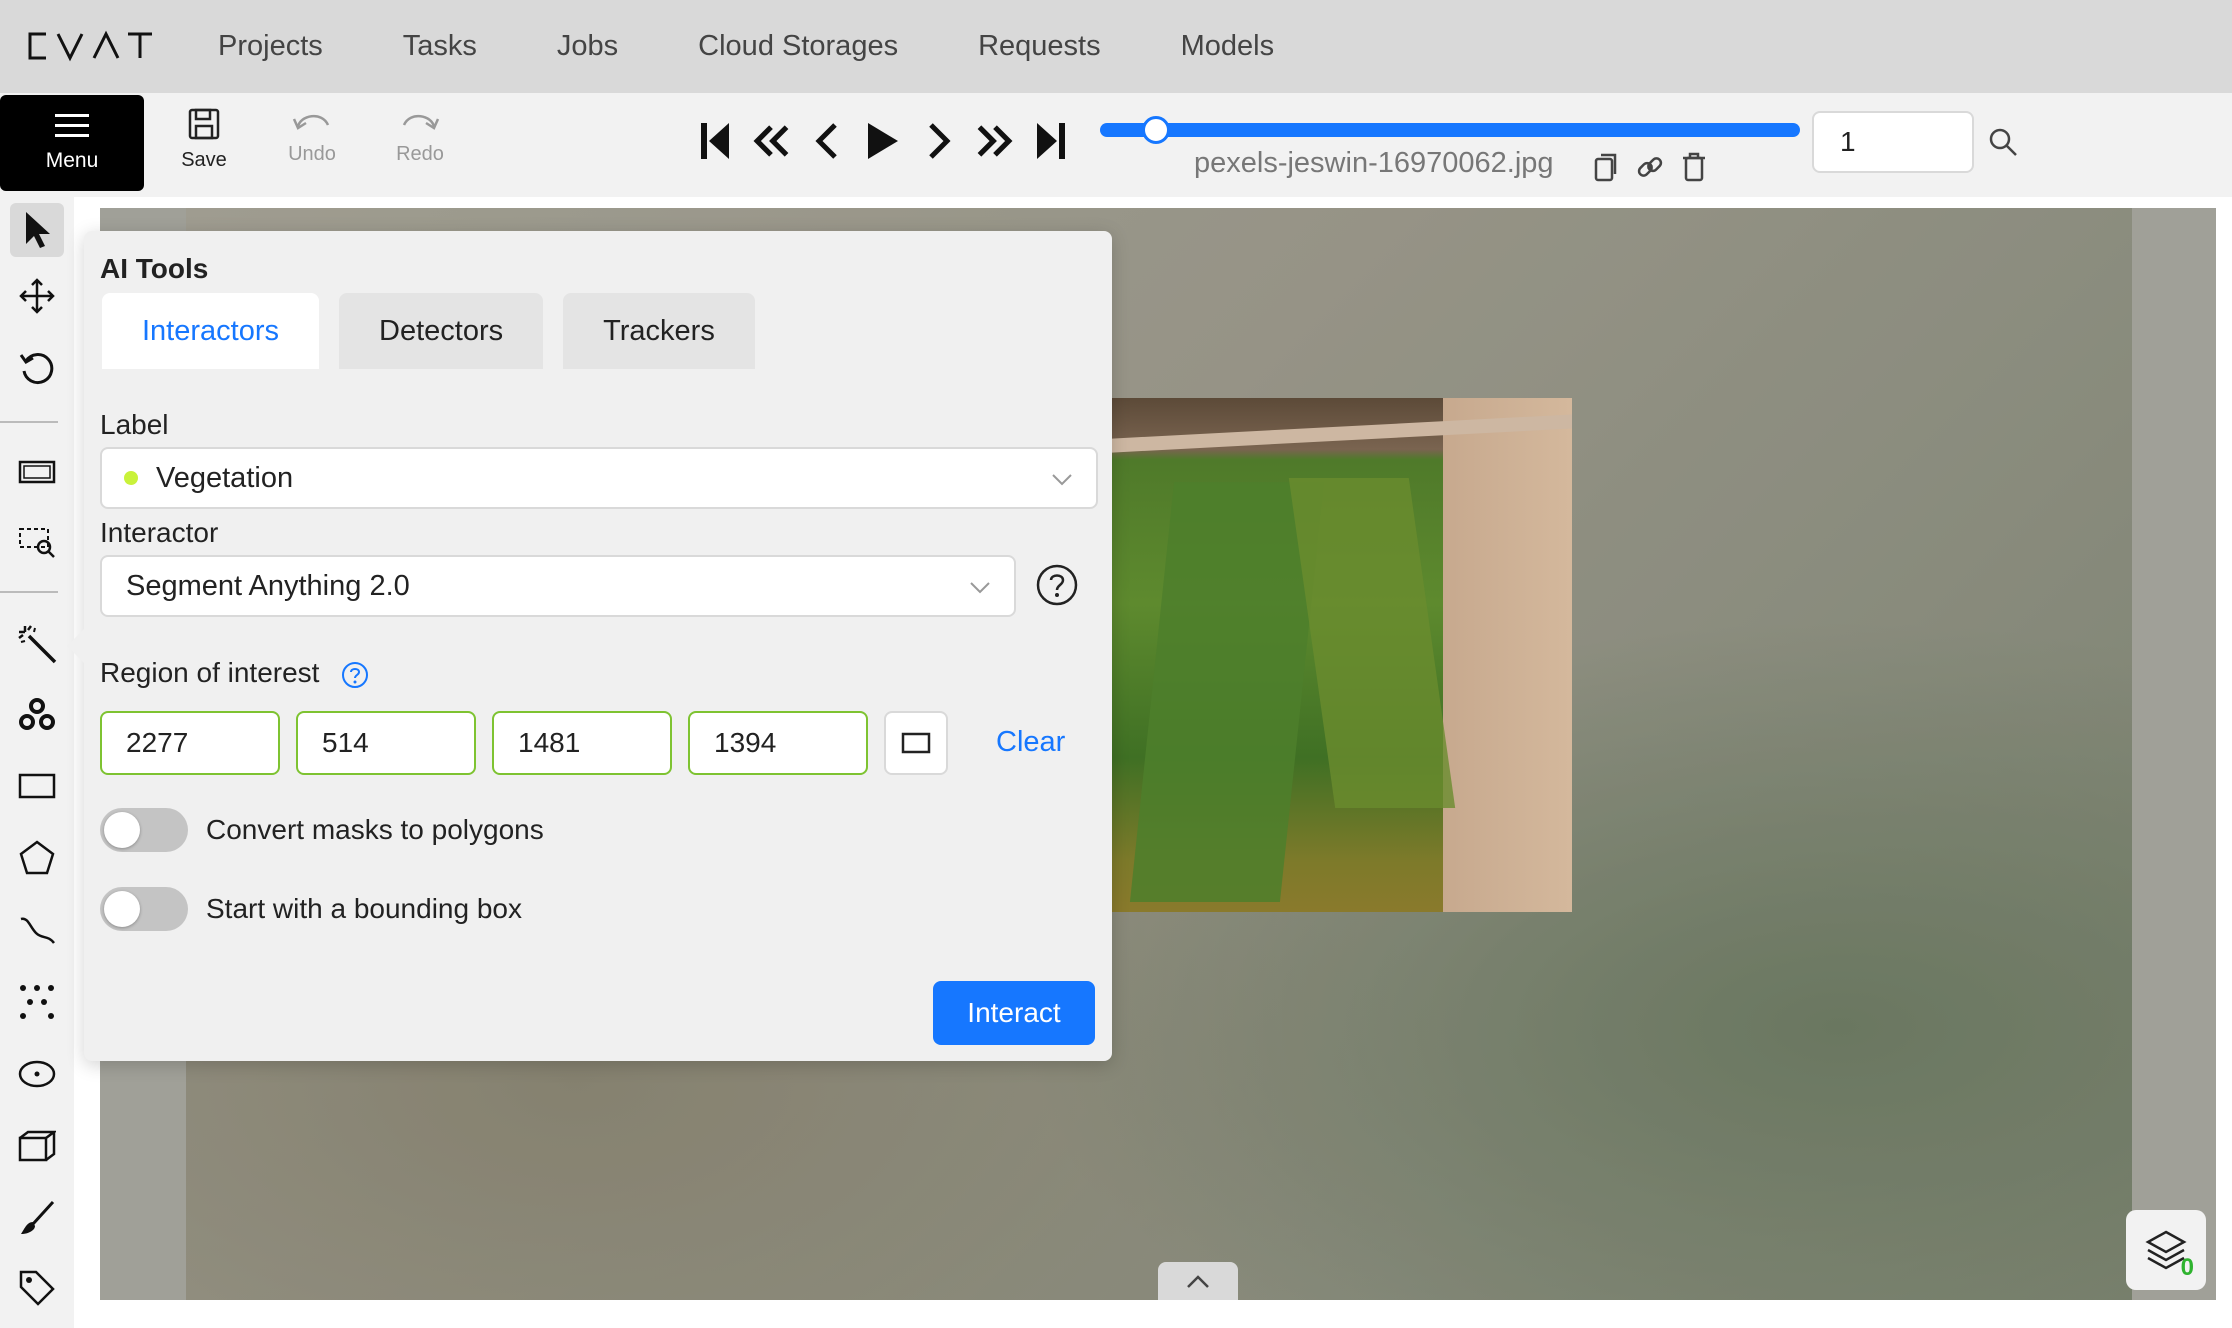  I want to click on rectangle-tool, so click(37, 786).